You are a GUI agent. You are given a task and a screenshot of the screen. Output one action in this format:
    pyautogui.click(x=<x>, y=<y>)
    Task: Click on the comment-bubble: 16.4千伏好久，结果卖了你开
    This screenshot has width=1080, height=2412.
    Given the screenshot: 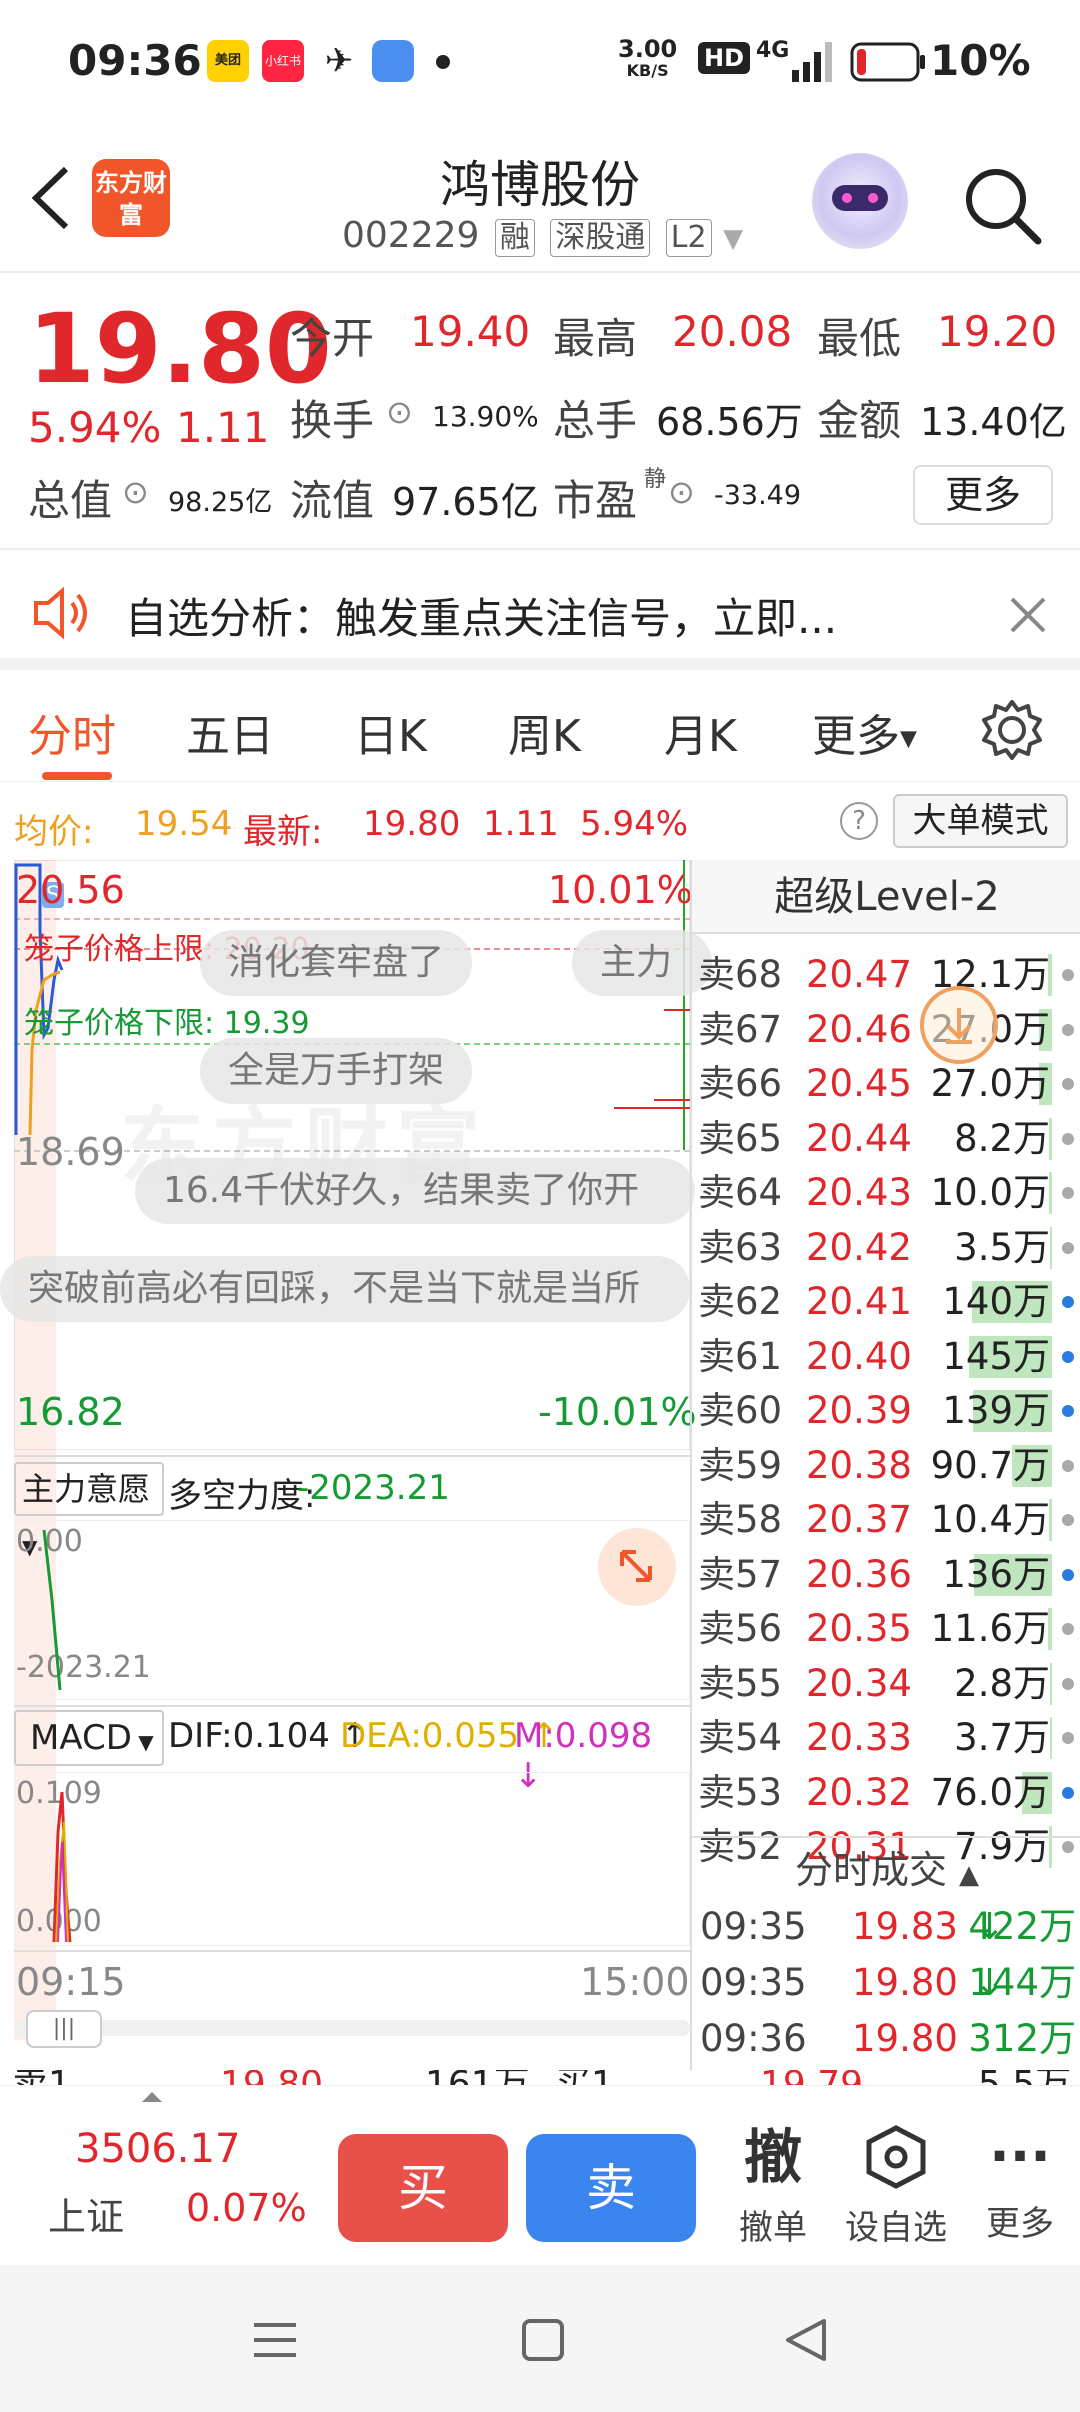 What is the action you would take?
    pyautogui.click(x=415, y=1191)
    